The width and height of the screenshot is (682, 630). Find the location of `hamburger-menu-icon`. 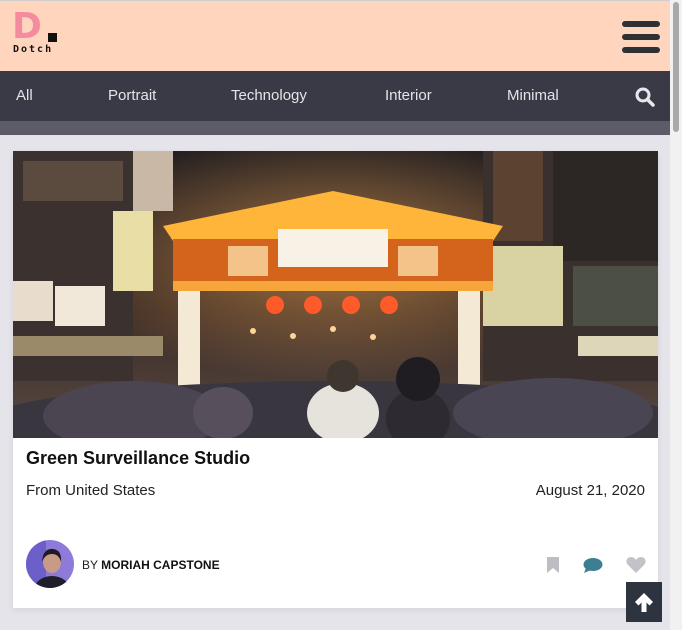

hamburger-menu-icon is located at coordinates (641, 37).